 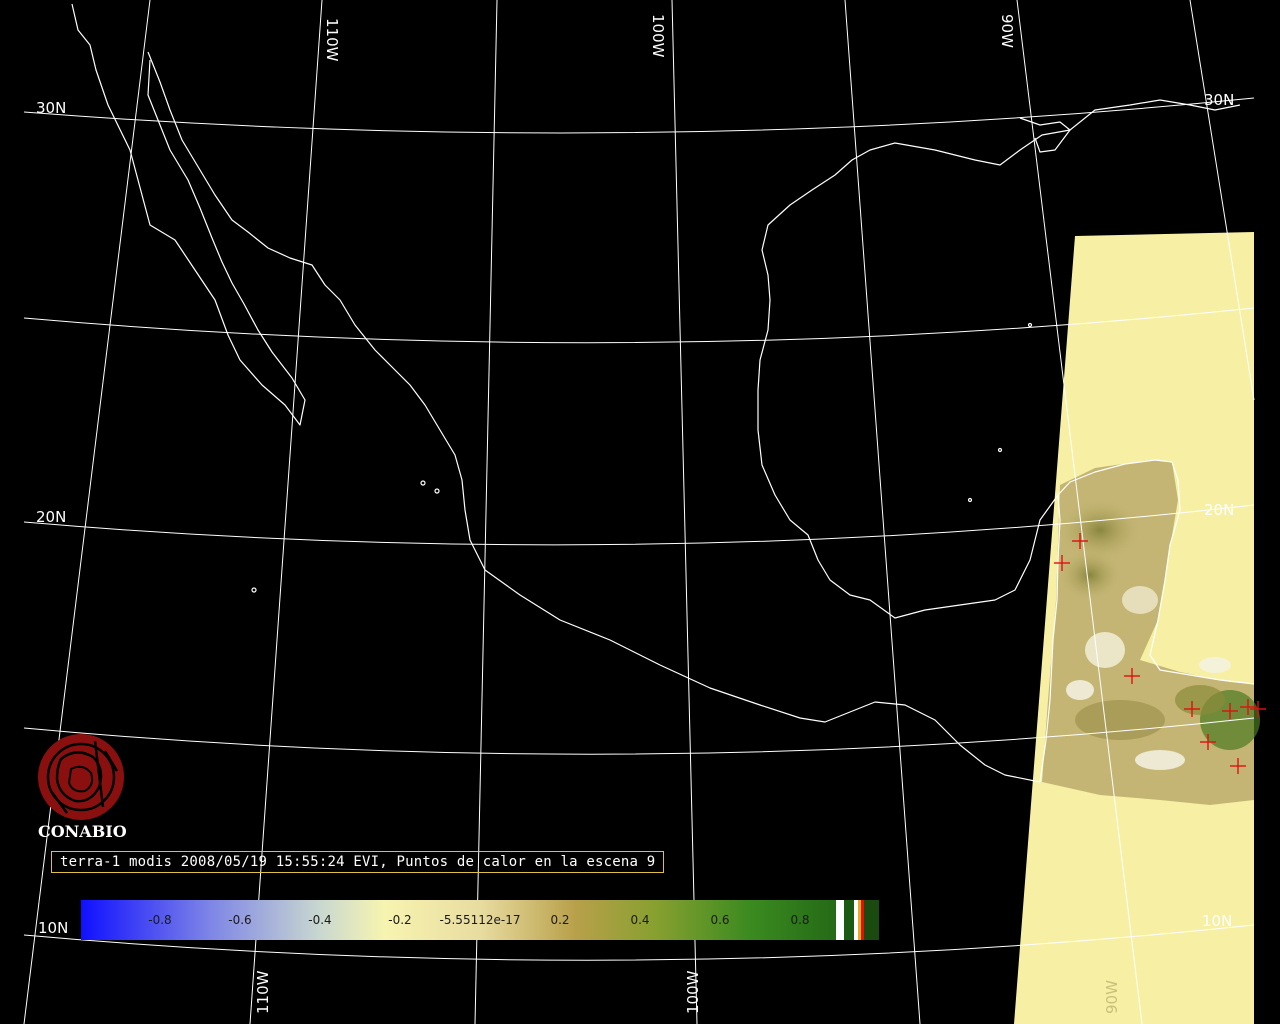 What do you see at coordinates (719, 920) in the screenshot?
I see `legend-tick-label: 0.6` at bounding box center [719, 920].